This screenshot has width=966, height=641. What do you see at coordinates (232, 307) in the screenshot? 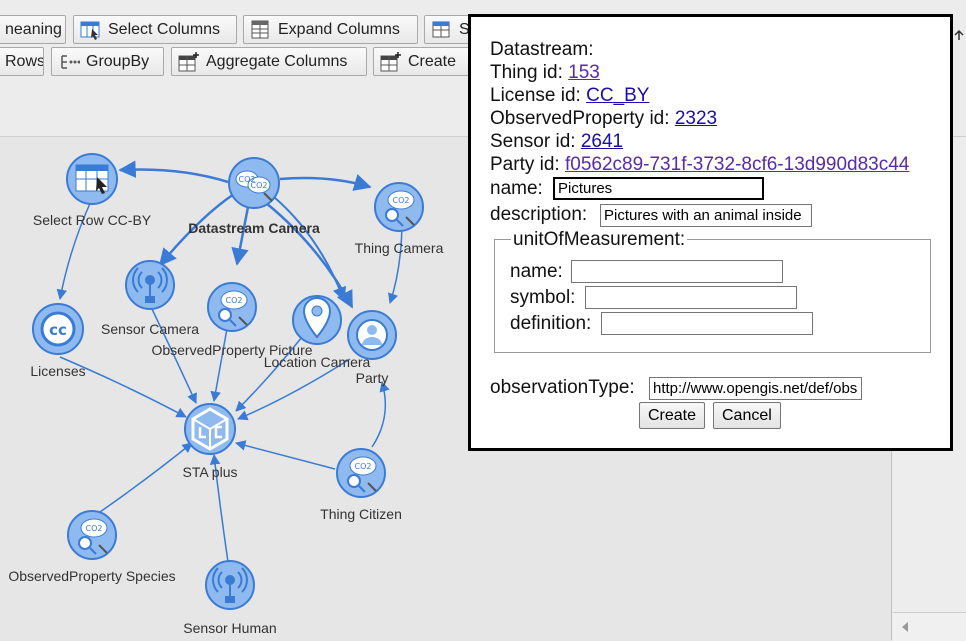
I see `node-observedproperty-picture: CO2` at bounding box center [232, 307].